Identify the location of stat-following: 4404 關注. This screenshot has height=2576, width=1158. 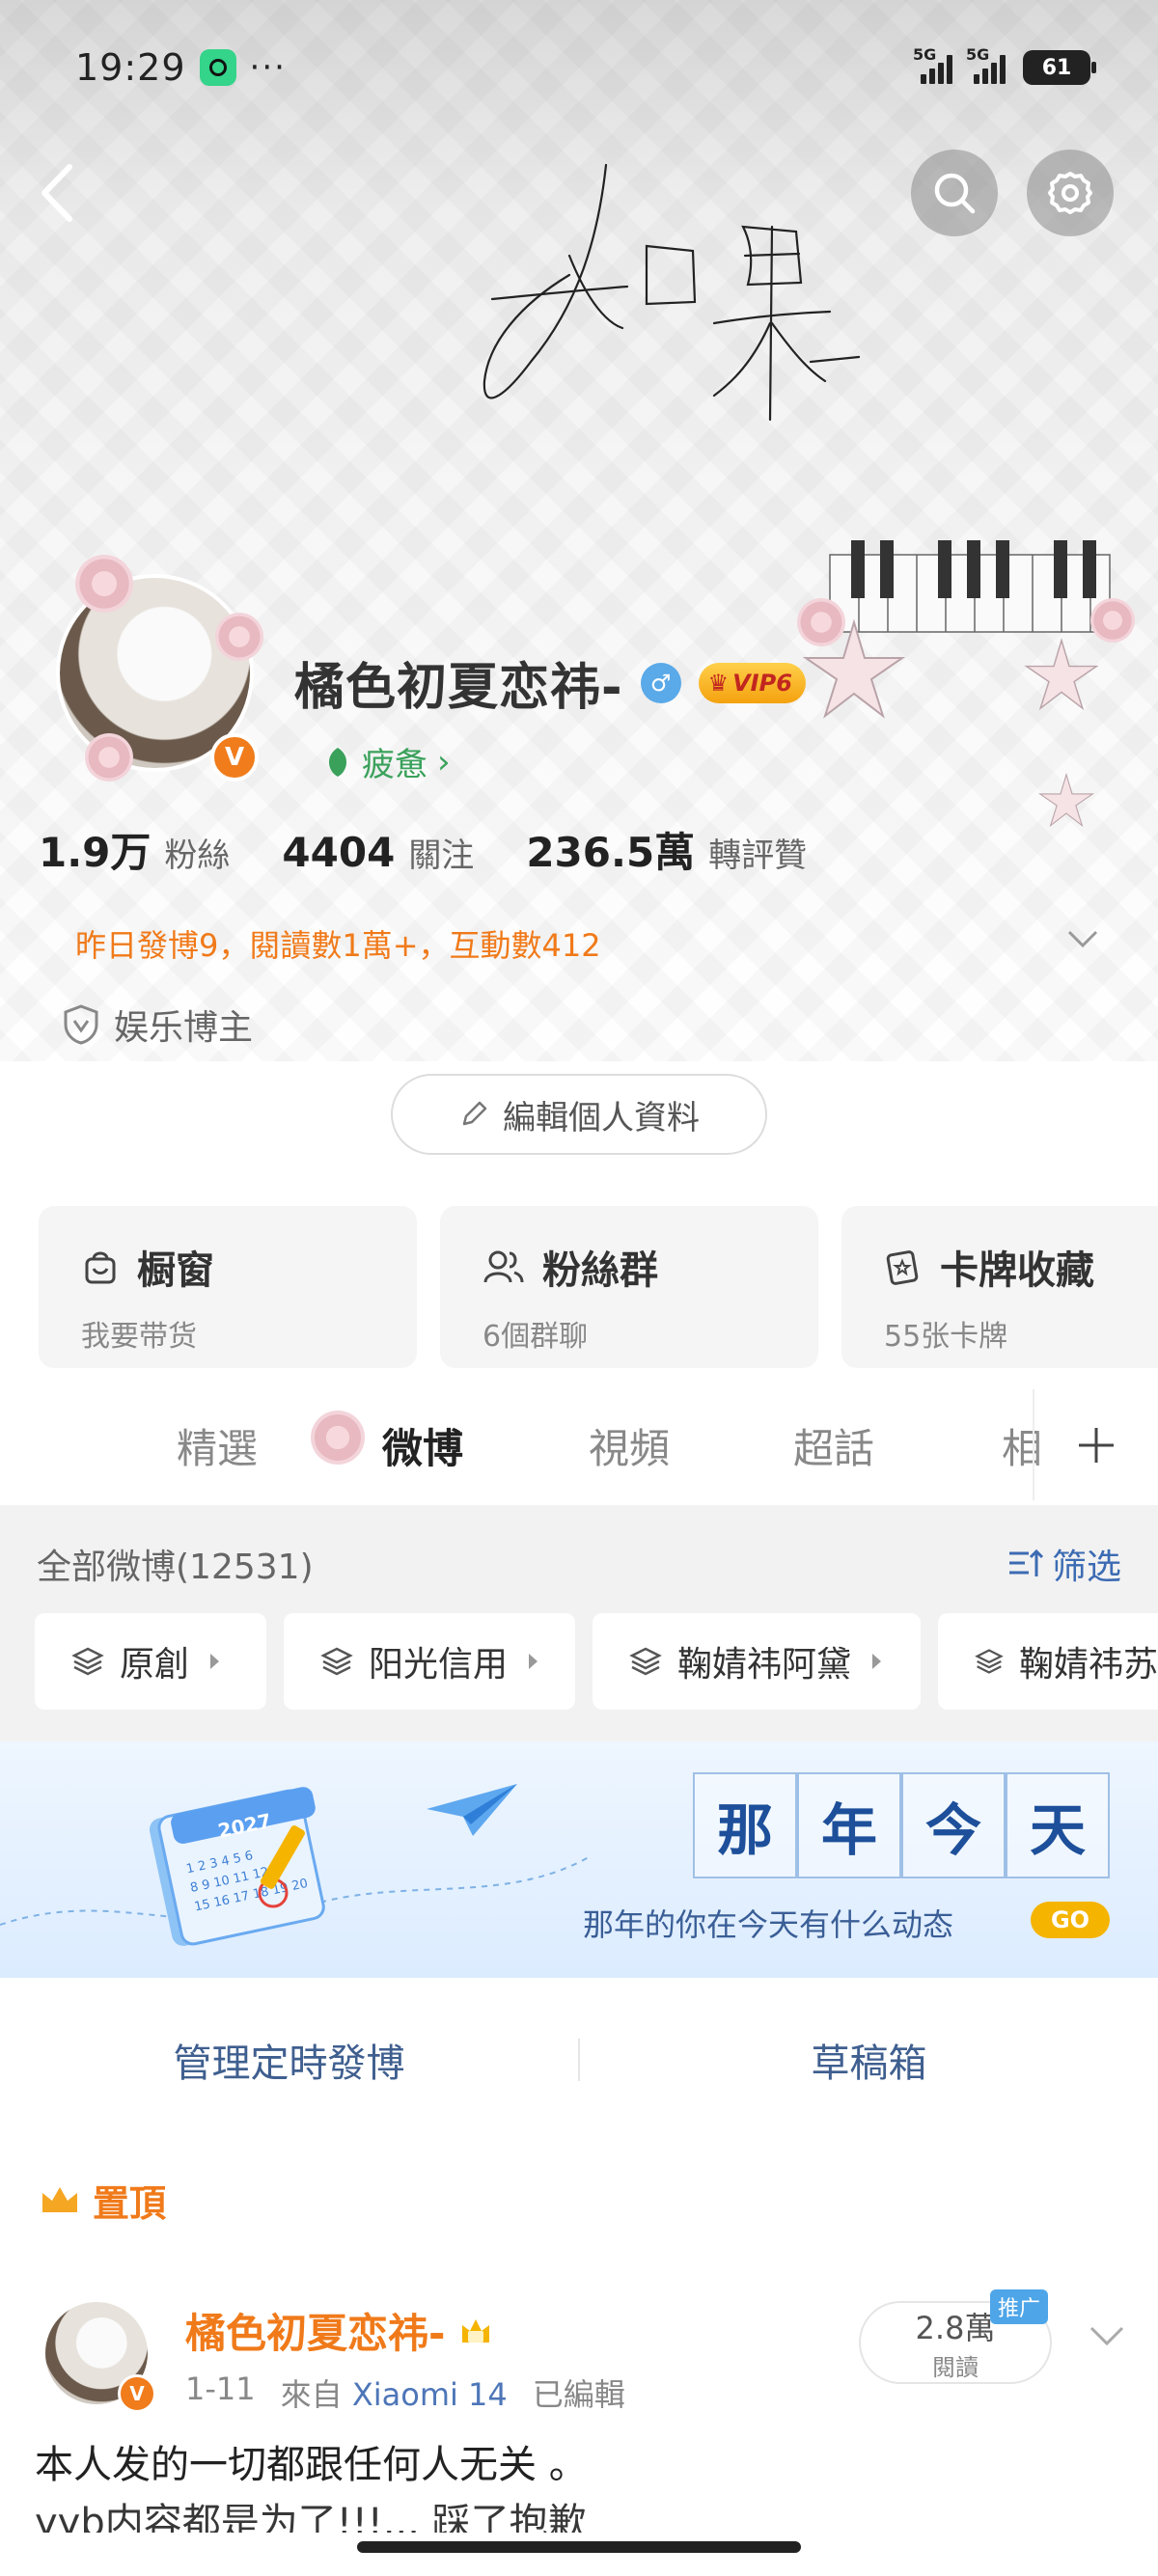
(378, 853).